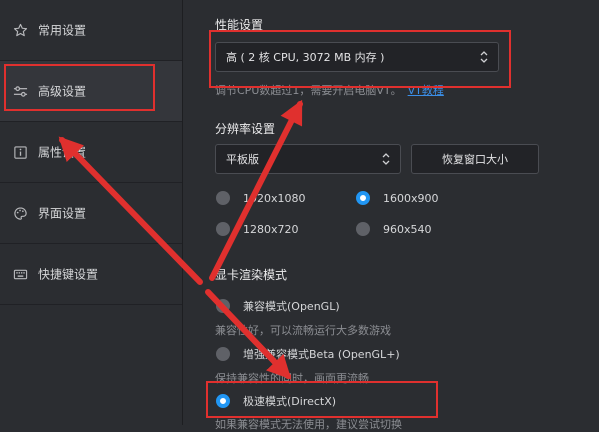 The width and height of the screenshot is (599, 432). What do you see at coordinates (292, 378) in the screenshot?
I see `render-mode-desc: 保持兼容性的同时，画面更流畅` at bounding box center [292, 378].